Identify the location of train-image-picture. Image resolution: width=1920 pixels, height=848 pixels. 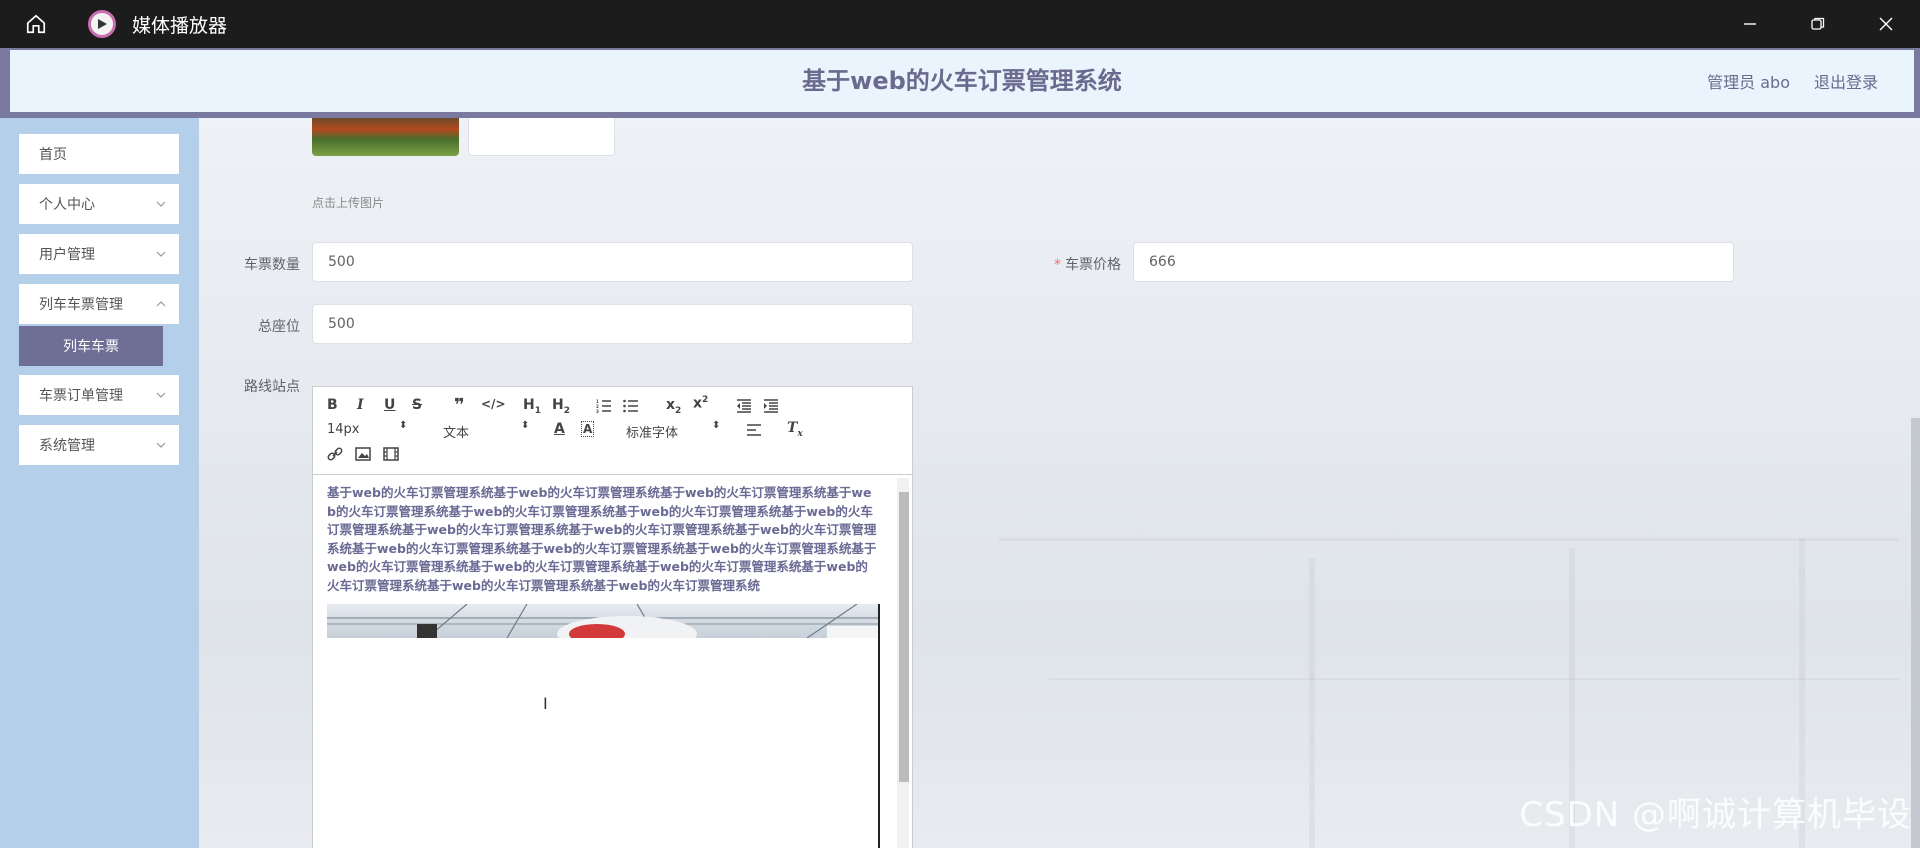
(603, 621).